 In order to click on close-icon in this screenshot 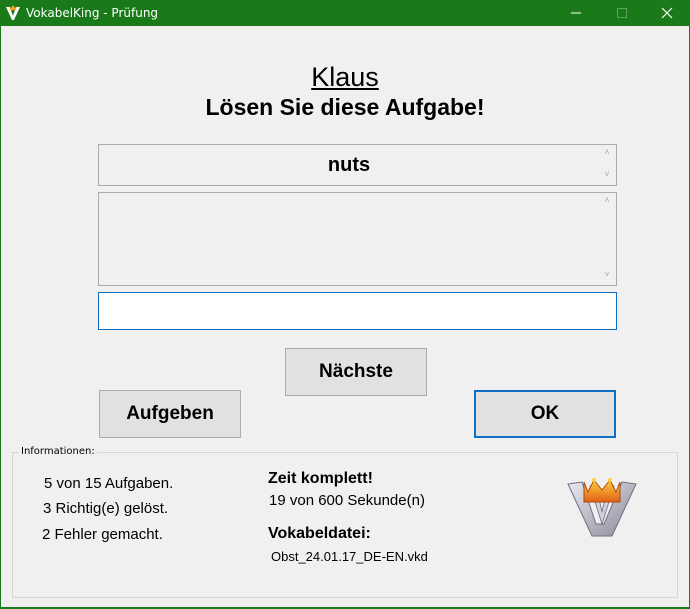, I will do `click(667, 13)`.